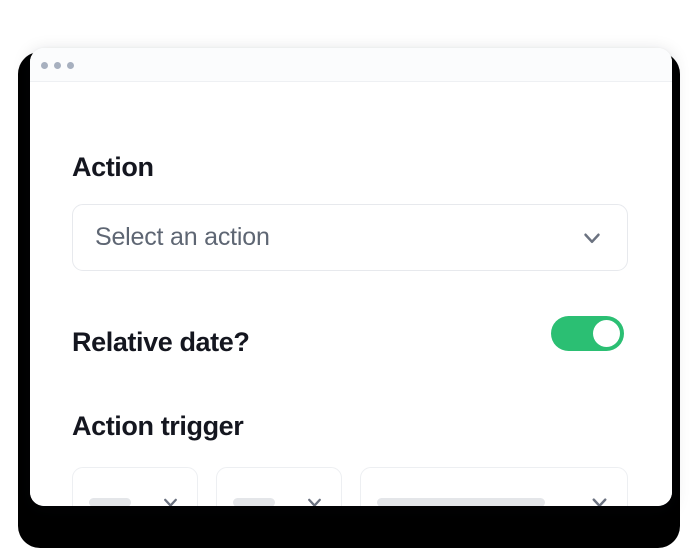 The width and height of the screenshot is (700, 560). I want to click on action-trigger-select-group, so click(350, 486).